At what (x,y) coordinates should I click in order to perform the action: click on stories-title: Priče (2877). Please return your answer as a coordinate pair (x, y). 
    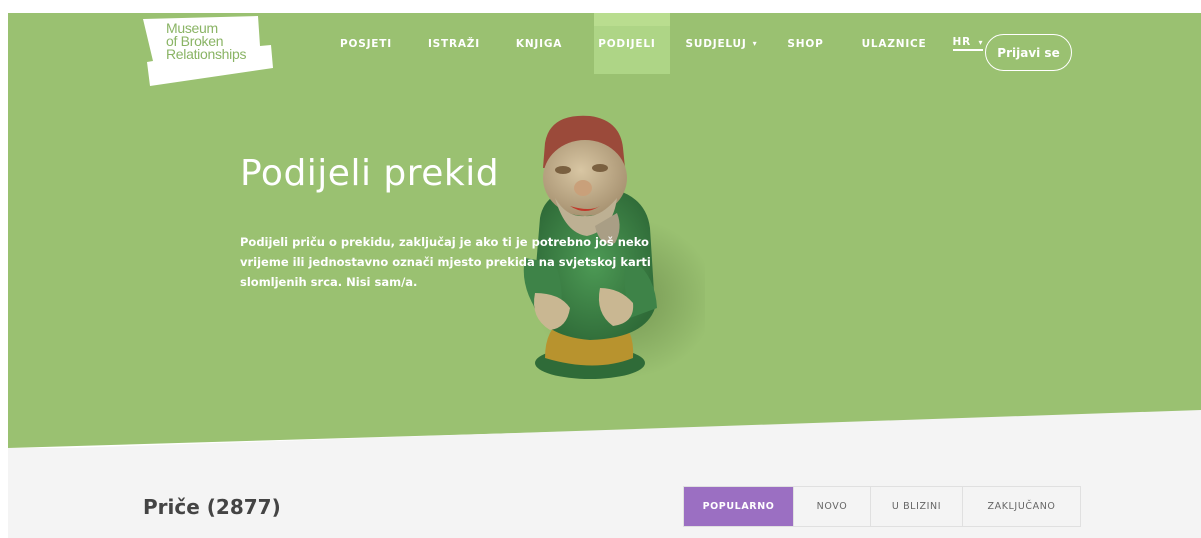
    Looking at the image, I should click on (212, 507).